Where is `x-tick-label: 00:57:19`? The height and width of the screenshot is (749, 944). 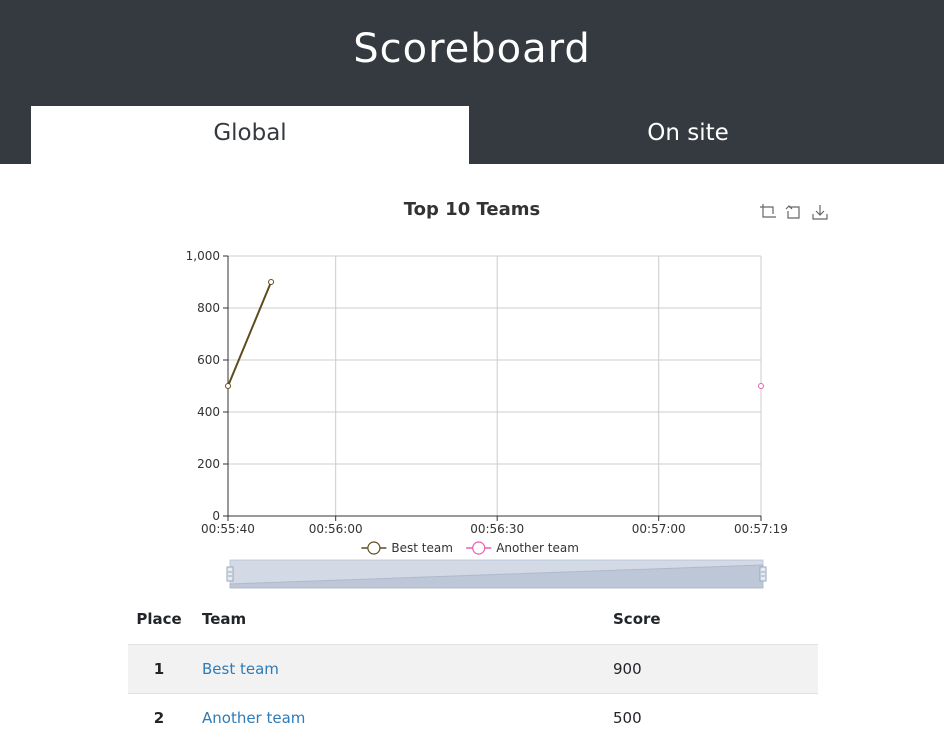
x-tick-label: 00:57:19 is located at coordinates (761, 529).